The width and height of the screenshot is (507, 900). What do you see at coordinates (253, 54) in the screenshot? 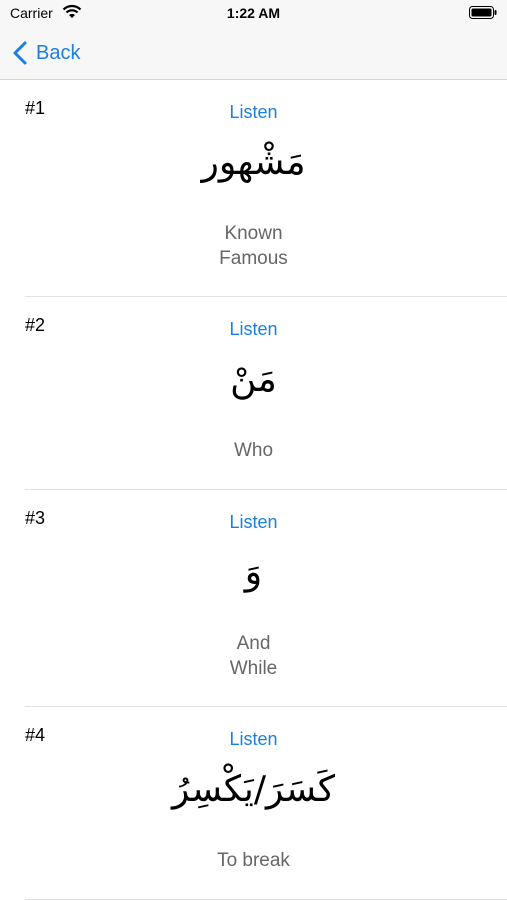
I see `navigation-bar: Back` at bounding box center [253, 54].